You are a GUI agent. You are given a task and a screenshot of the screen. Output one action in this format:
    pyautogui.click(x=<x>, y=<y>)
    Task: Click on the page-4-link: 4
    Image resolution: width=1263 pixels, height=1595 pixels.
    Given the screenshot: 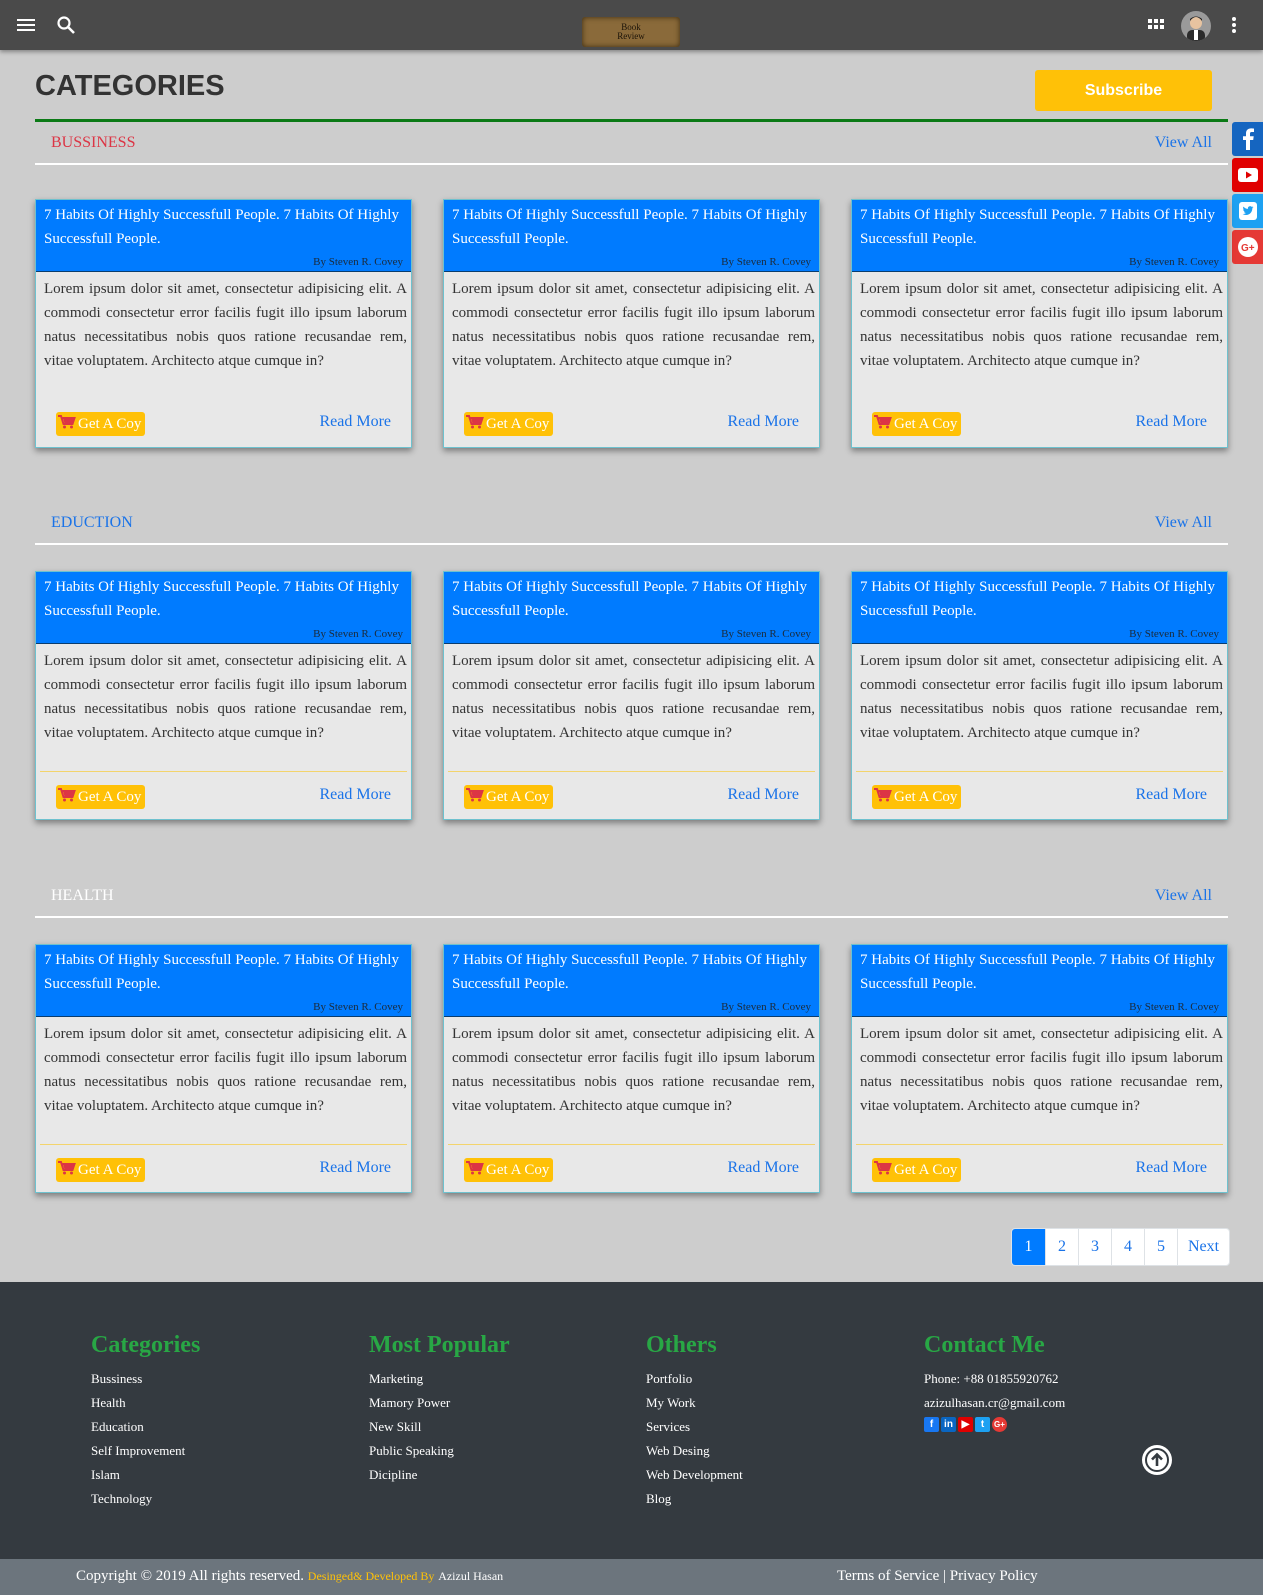 What is the action you would take?
    pyautogui.click(x=1127, y=1247)
    